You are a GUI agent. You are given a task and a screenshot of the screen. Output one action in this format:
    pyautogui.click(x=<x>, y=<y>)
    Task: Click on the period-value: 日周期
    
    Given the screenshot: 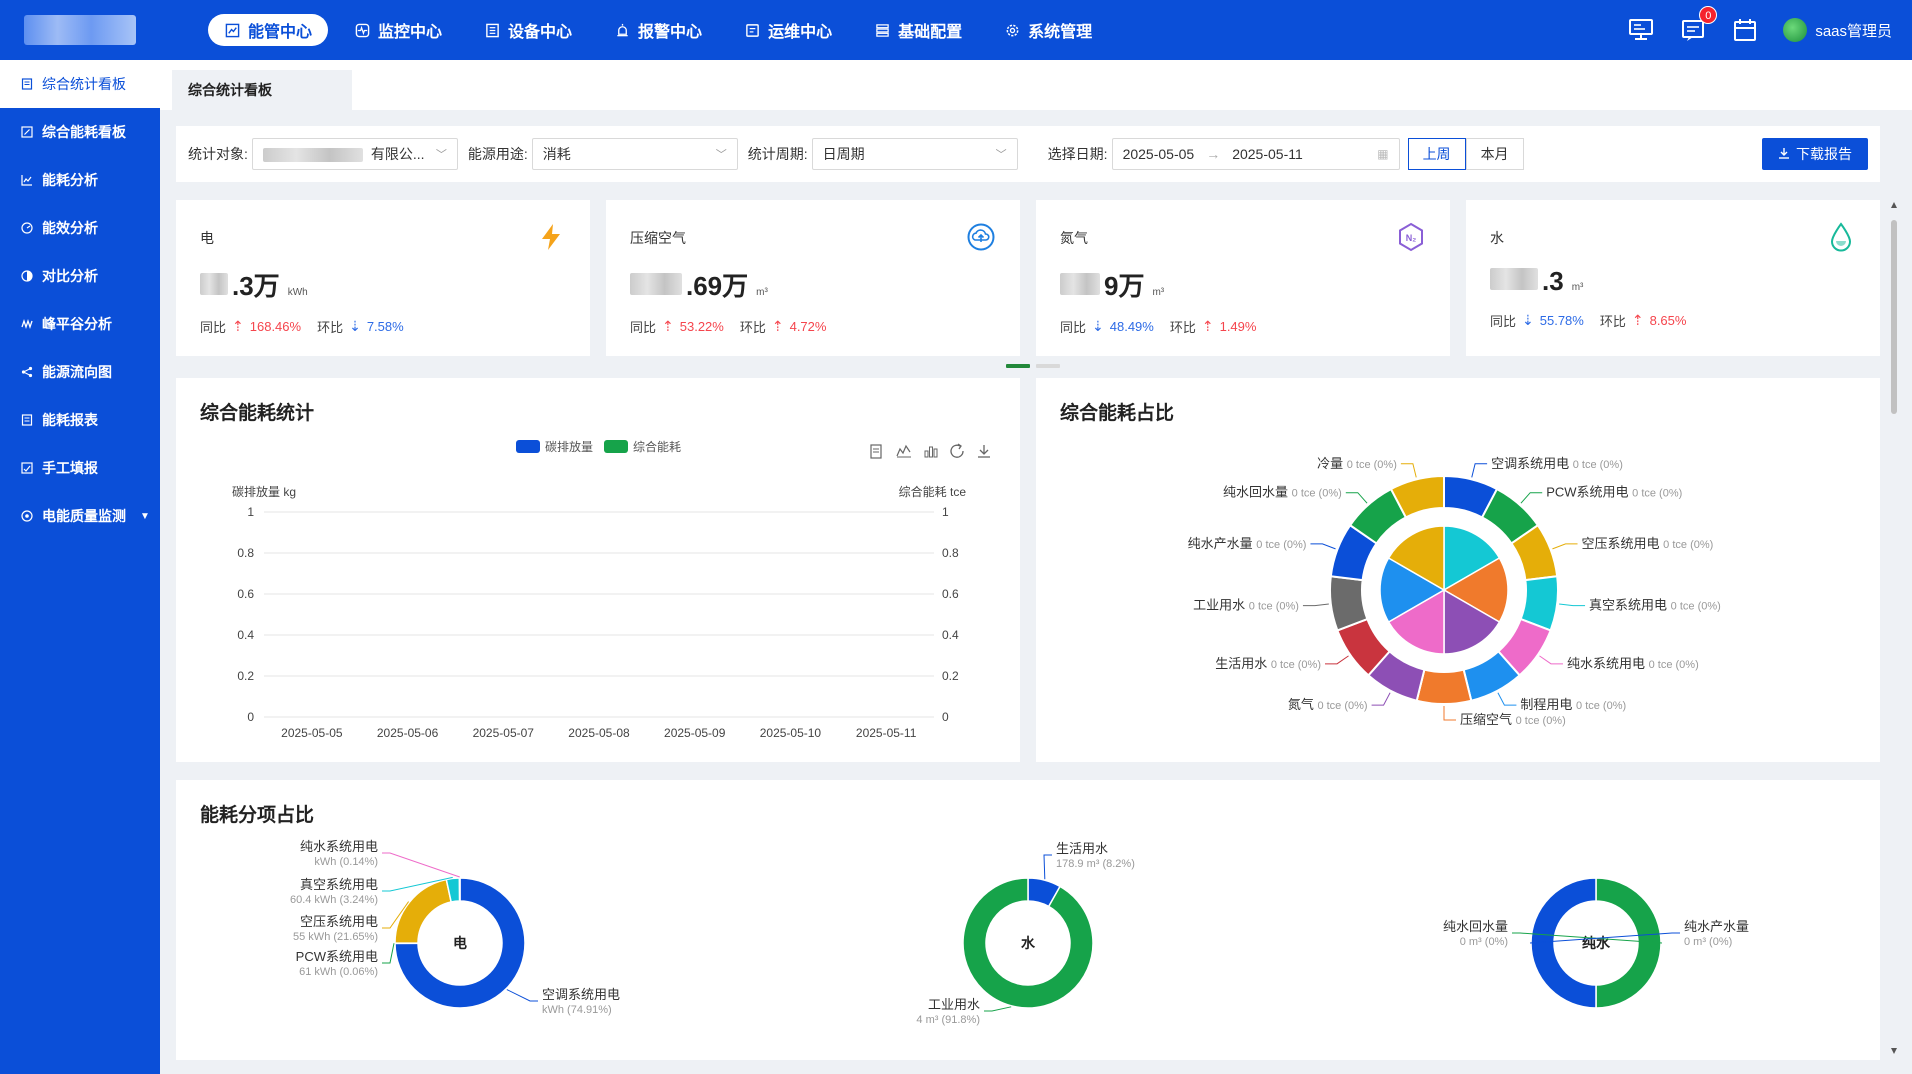 What is the action you would take?
    pyautogui.click(x=843, y=154)
    